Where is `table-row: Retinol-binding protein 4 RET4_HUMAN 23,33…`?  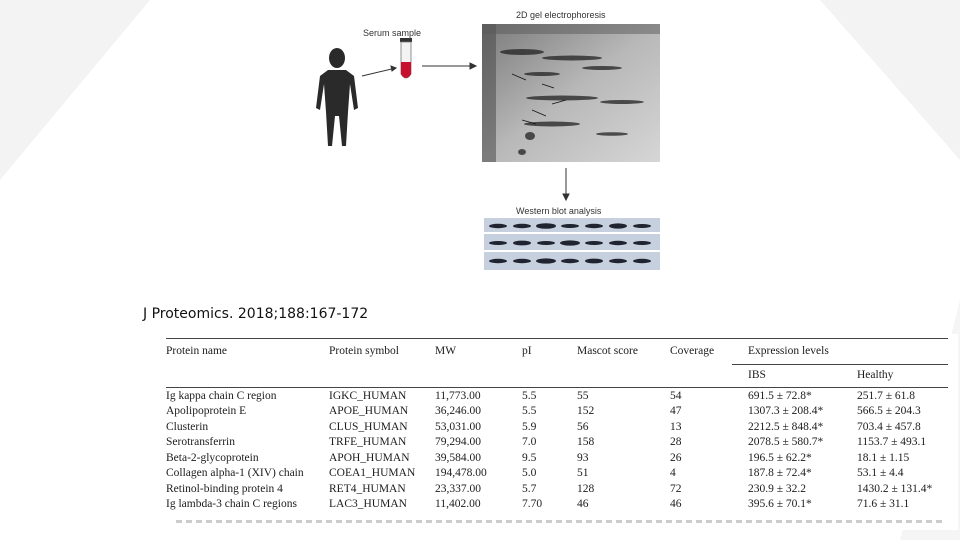
table-row: Retinol-binding protein 4 RET4_HUMAN 23,33… is located at coordinates (558, 489).